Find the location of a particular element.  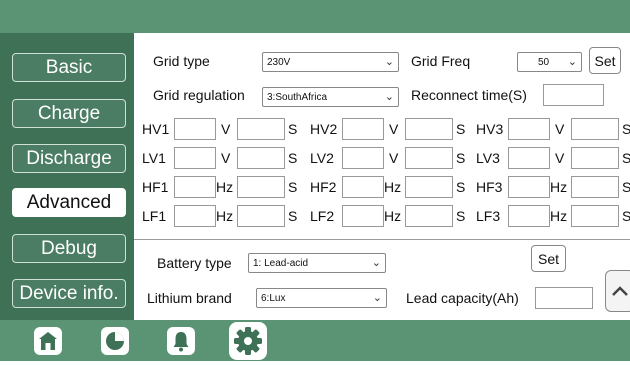

protection-name-label: LF2 is located at coordinates (322, 216).